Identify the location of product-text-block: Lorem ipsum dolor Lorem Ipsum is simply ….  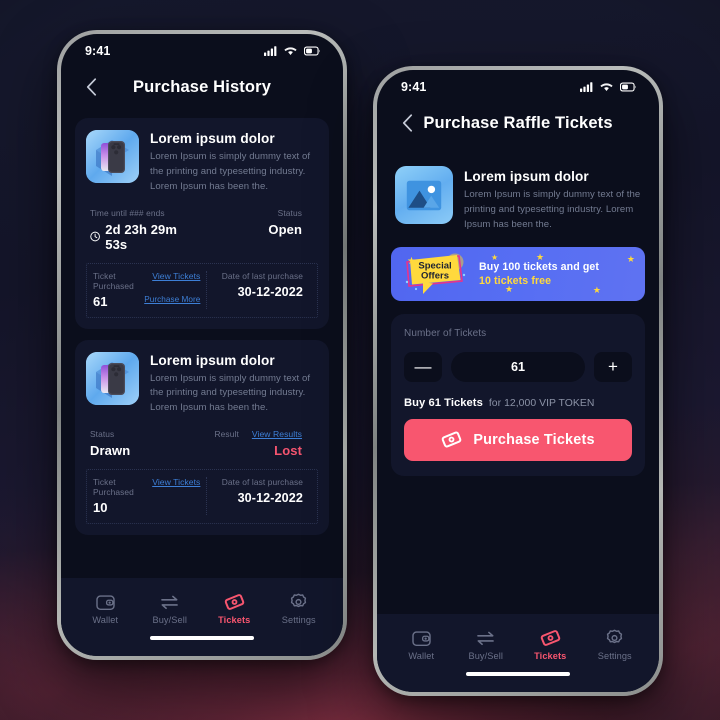
(552, 199).